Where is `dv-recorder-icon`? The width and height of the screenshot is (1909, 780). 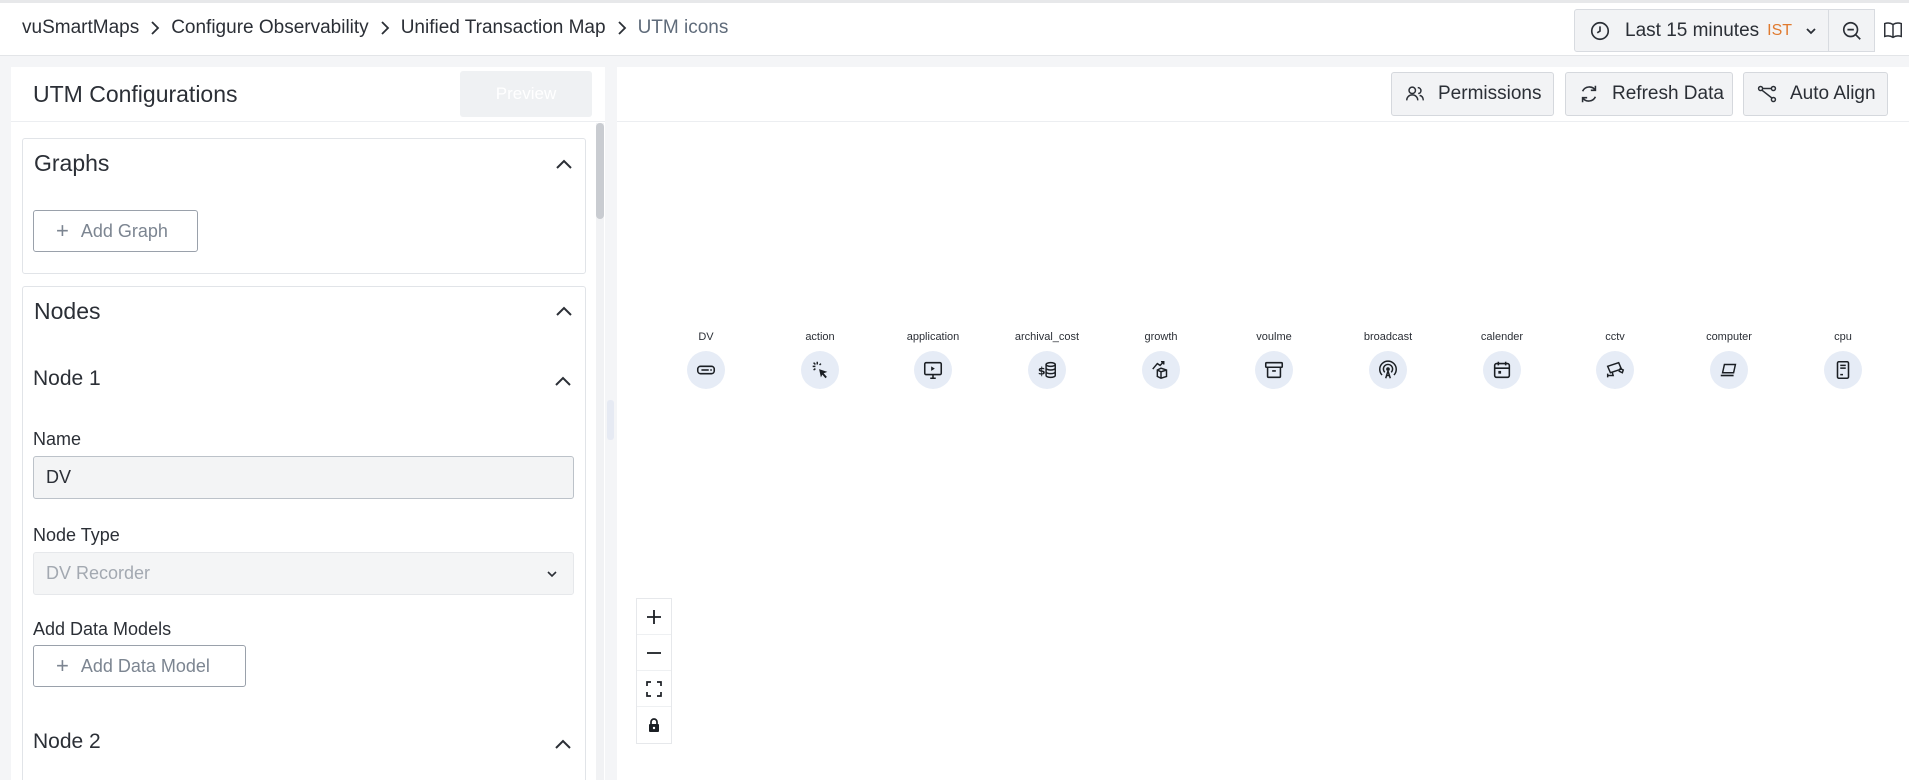
dv-recorder-icon is located at coordinates (706, 370).